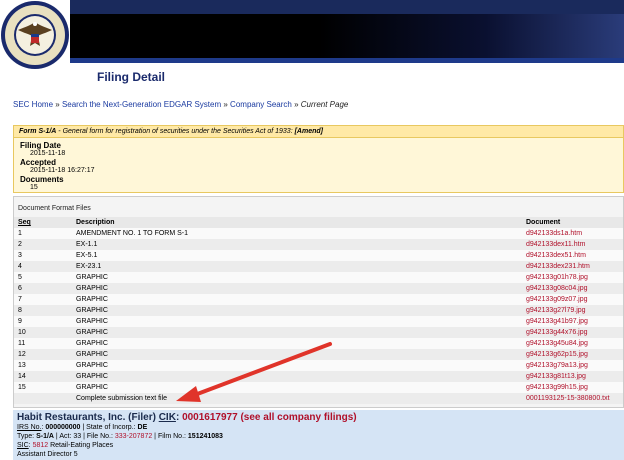  I want to click on table-header-row: Seq Description Document, so click(318, 222).